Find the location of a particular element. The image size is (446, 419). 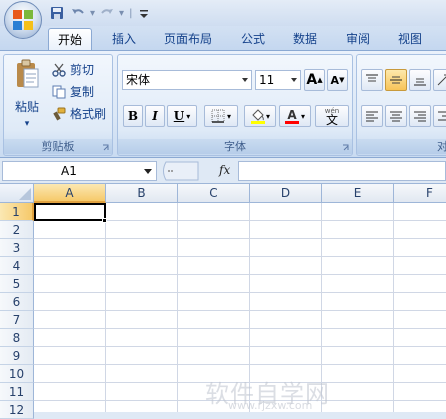

tab-page-layout: 页面布局 is located at coordinates (188, 39).